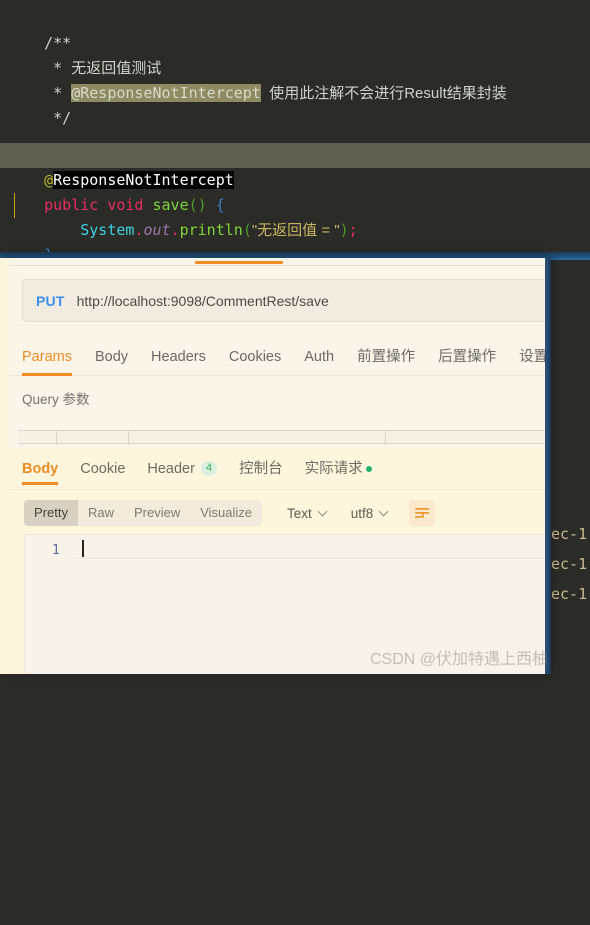 The width and height of the screenshot is (590, 925). What do you see at coordinates (56, 399) in the screenshot?
I see `query-params-label: Query 参数` at bounding box center [56, 399].